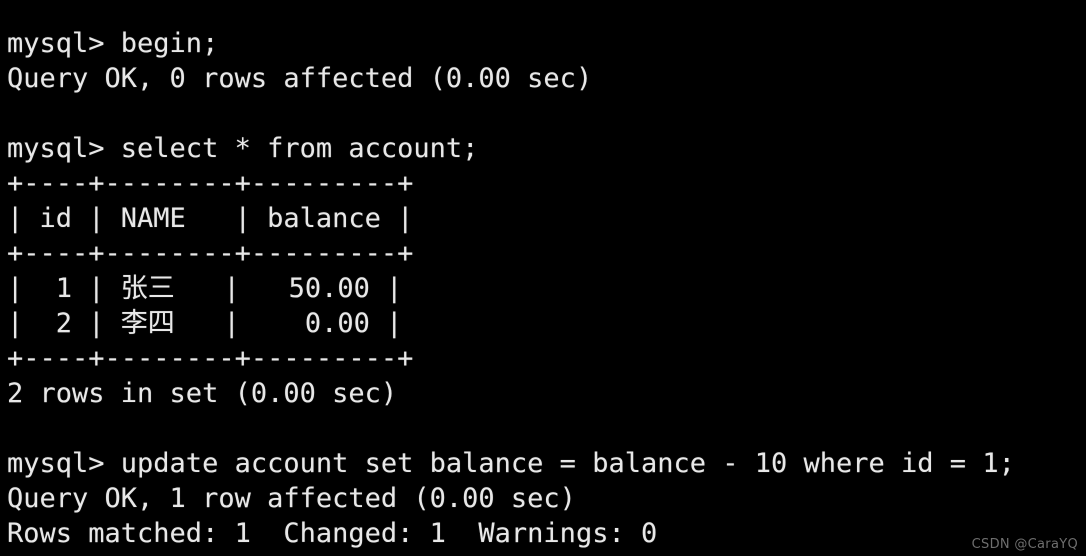  Describe the element at coordinates (1024, 544) in the screenshot. I see `watermark-label: CSDN @CaraYQ` at that location.